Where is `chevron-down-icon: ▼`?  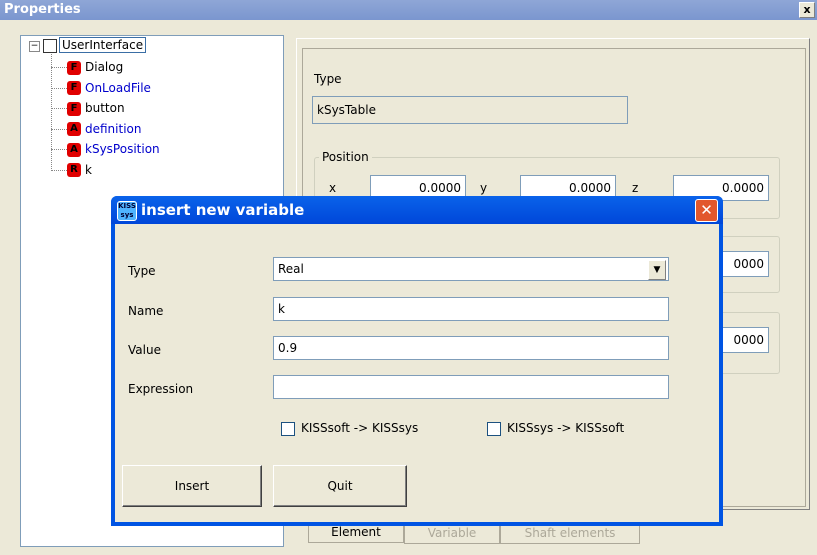
chevron-down-icon: ▼ is located at coordinates (657, 270).